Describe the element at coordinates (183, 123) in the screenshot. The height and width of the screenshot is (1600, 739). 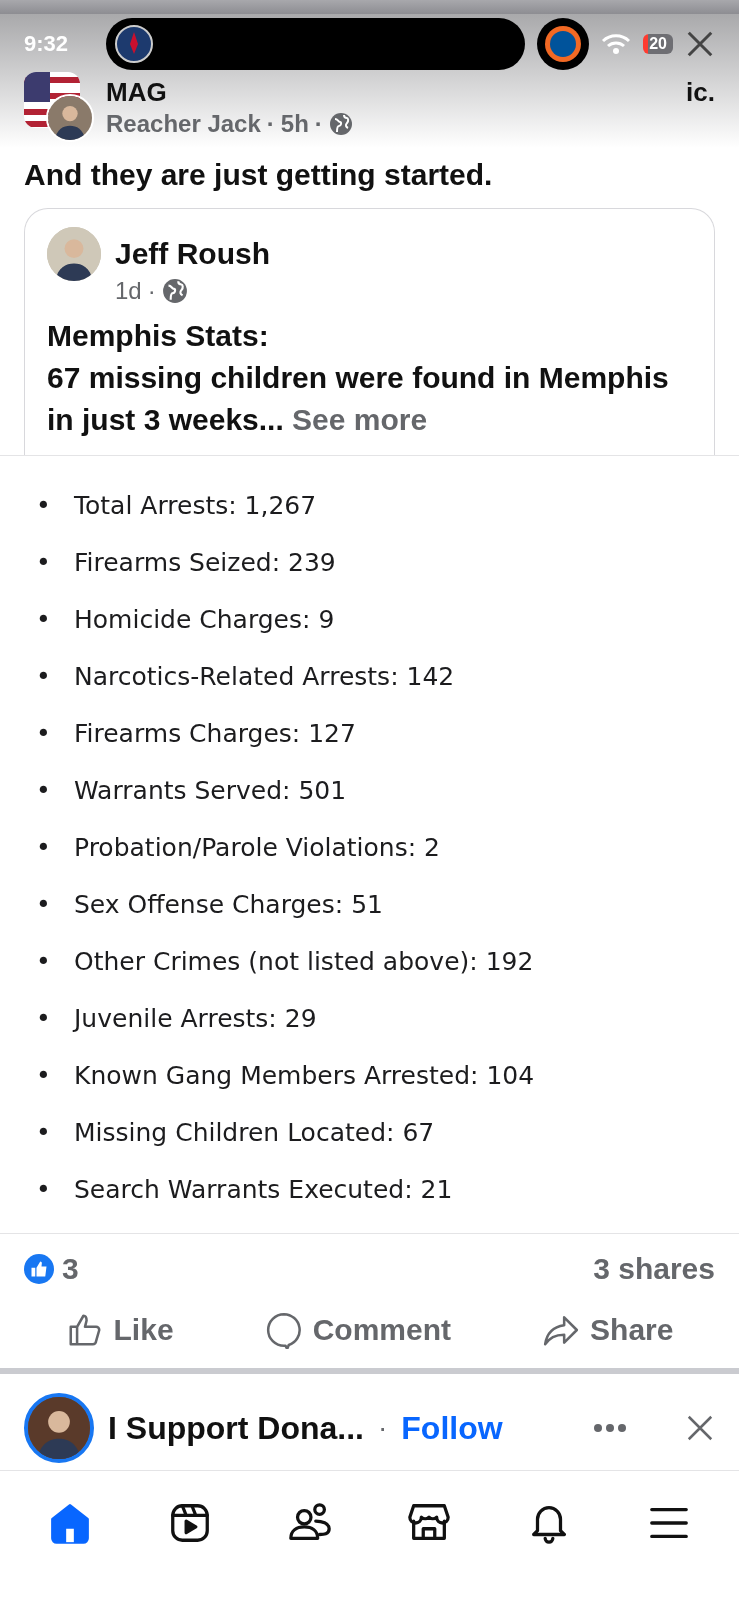
I see `author-name: Reacher Jack` at that location.